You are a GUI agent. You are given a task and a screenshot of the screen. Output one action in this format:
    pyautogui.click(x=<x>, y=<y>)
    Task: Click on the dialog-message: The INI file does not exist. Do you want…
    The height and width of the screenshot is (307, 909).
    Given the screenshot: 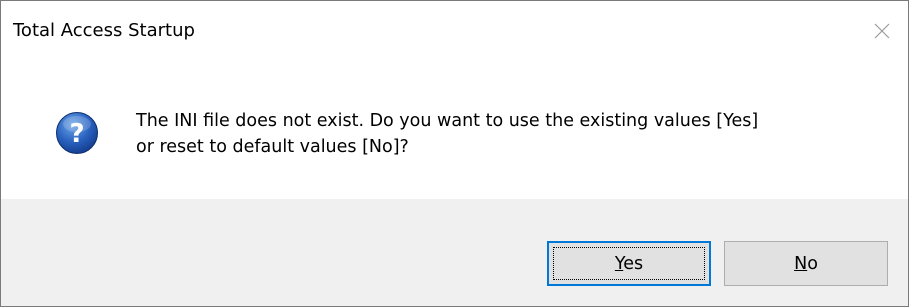 What is the action you would take?
    pyautogui.click(x=506, y=134)
    